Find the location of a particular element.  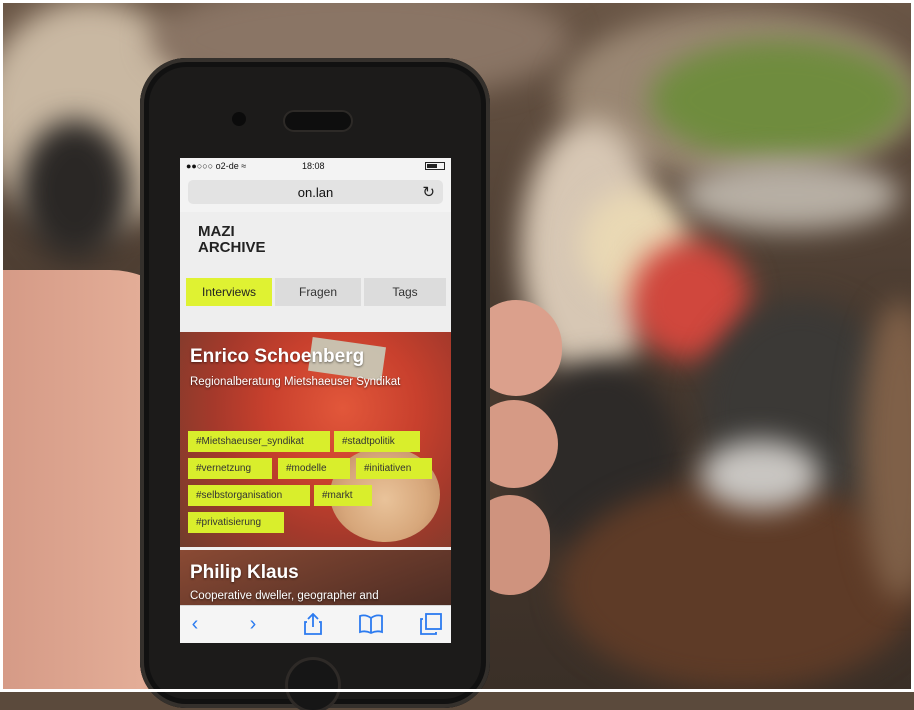

forward-button: › is located at coordinates (253, 624).